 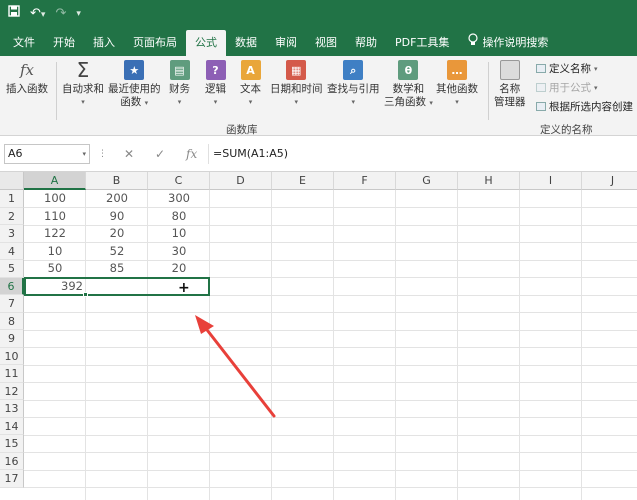 I want to click on title-bar: ↶▾ ↷ ▾, so click(x=318, y=14).